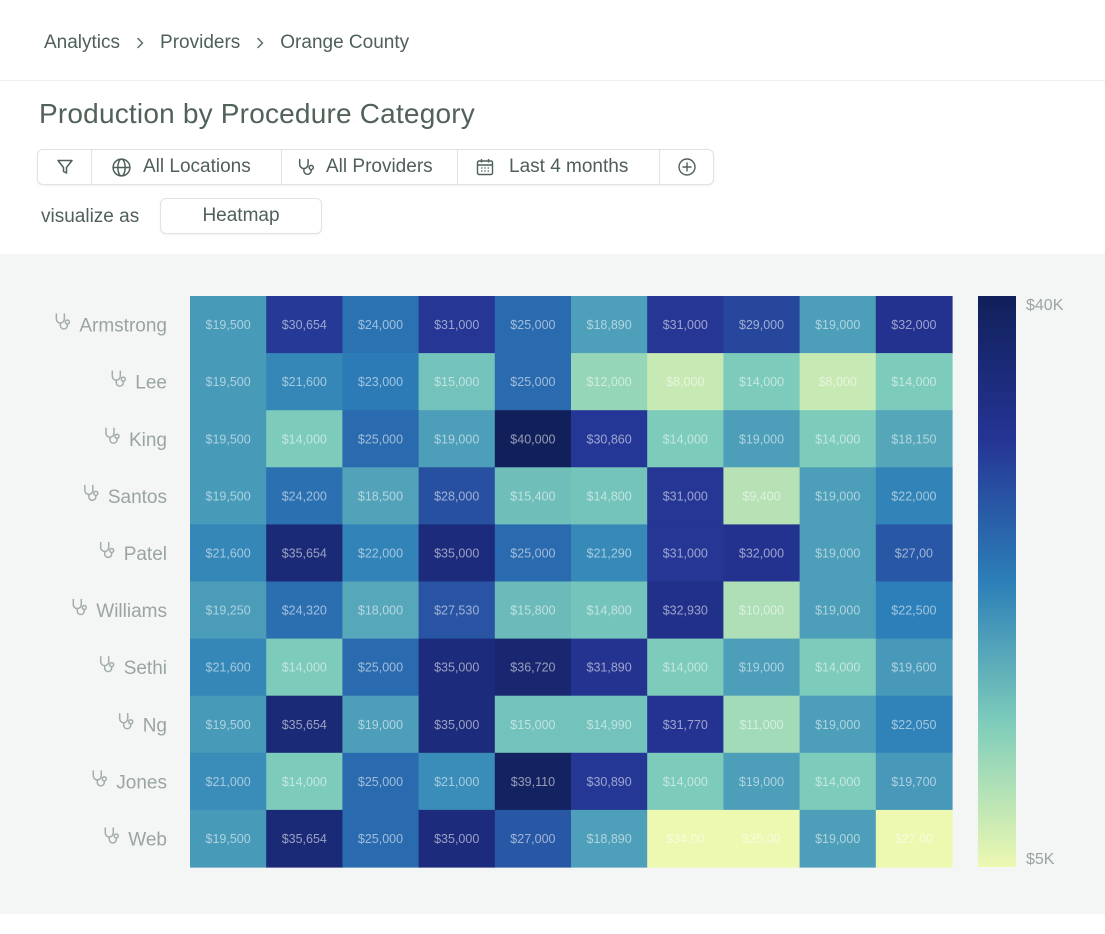 The width and height of the screenshot is (1105, 934). Describe the element at coordinates (485, 167) in the screenshot. I see `calendar-icon` at that location.